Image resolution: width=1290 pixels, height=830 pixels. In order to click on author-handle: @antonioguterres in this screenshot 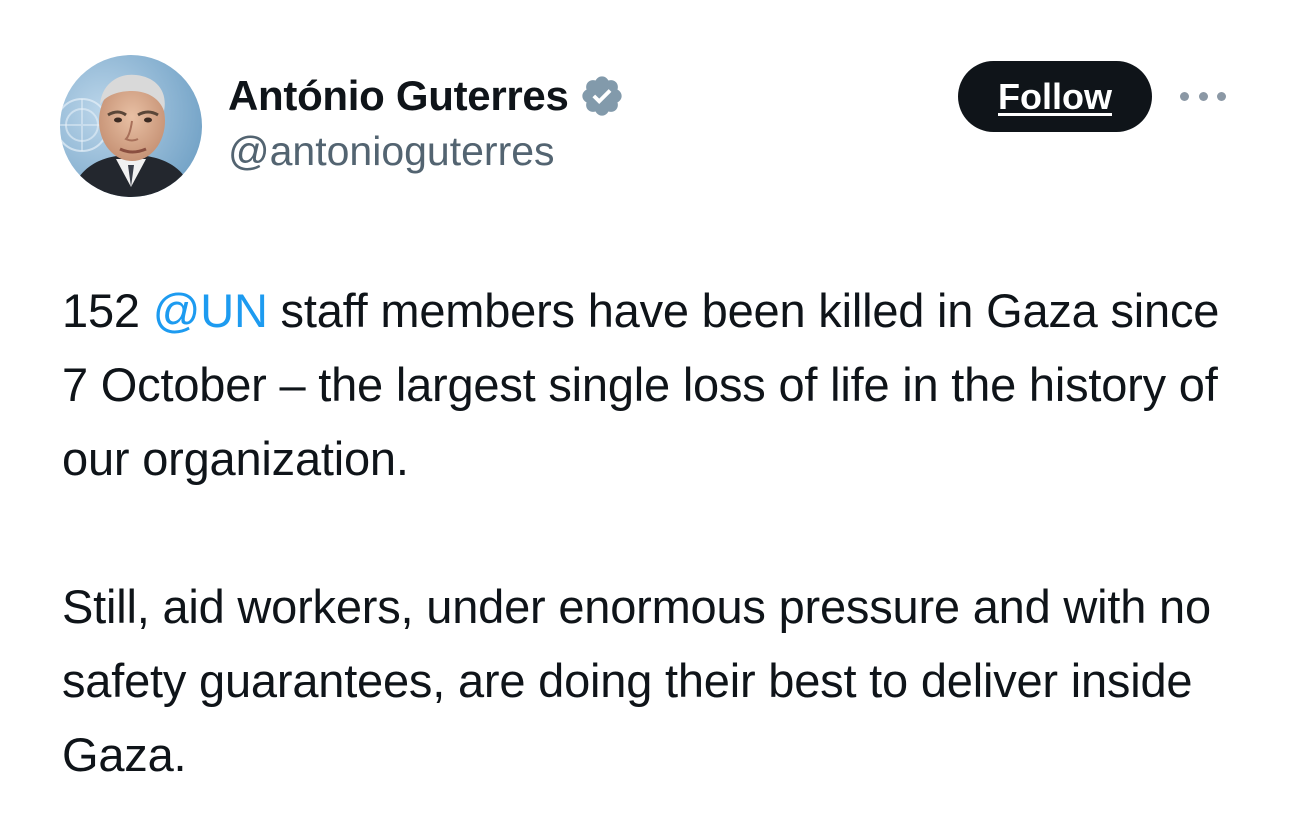, I will do `click(426, 151)`.